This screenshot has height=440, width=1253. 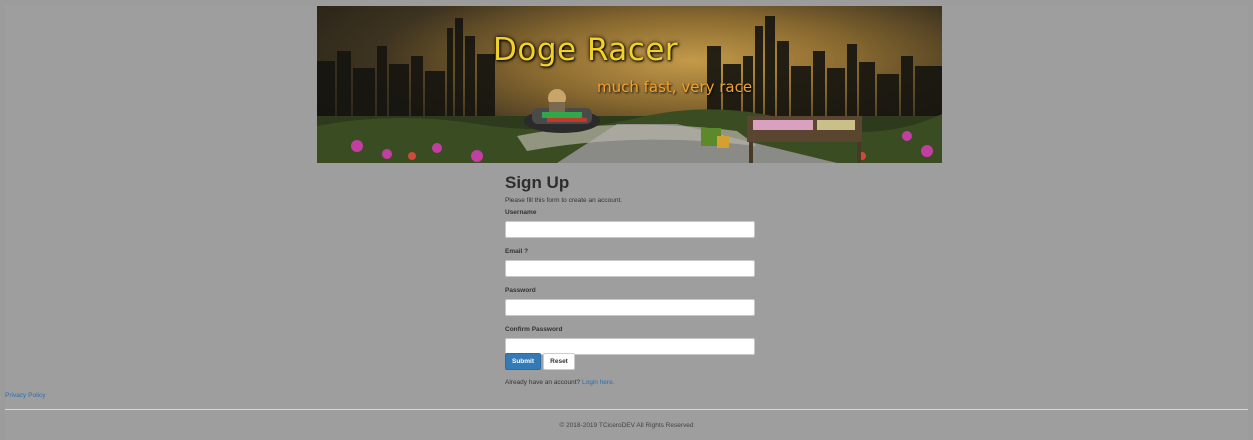 I want to click on login-prompt-line: Already have an account? Login here., so click(x=560, y=382).